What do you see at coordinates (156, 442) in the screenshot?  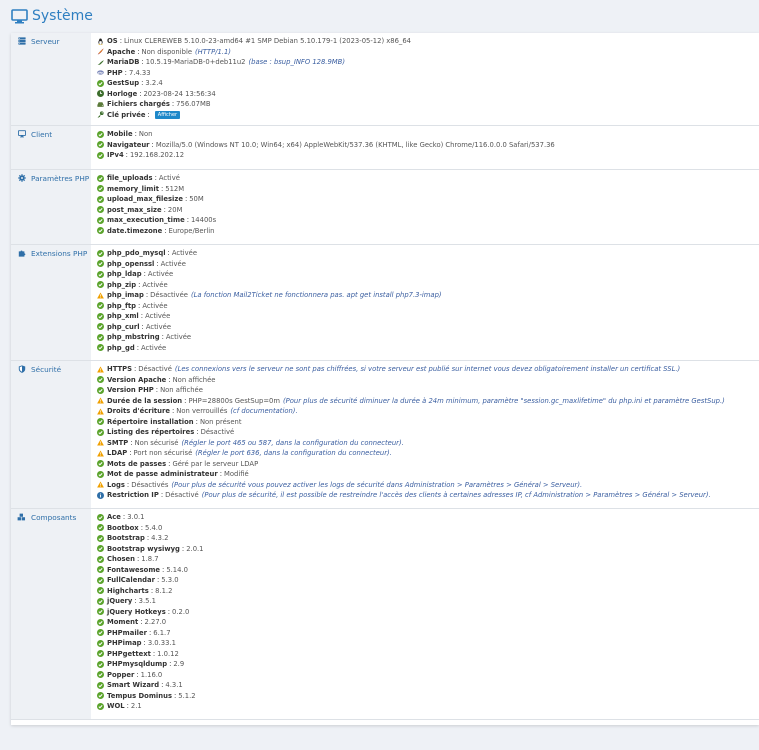 I see `info-value: Non sécurisé` at bounding box center [156, 442].